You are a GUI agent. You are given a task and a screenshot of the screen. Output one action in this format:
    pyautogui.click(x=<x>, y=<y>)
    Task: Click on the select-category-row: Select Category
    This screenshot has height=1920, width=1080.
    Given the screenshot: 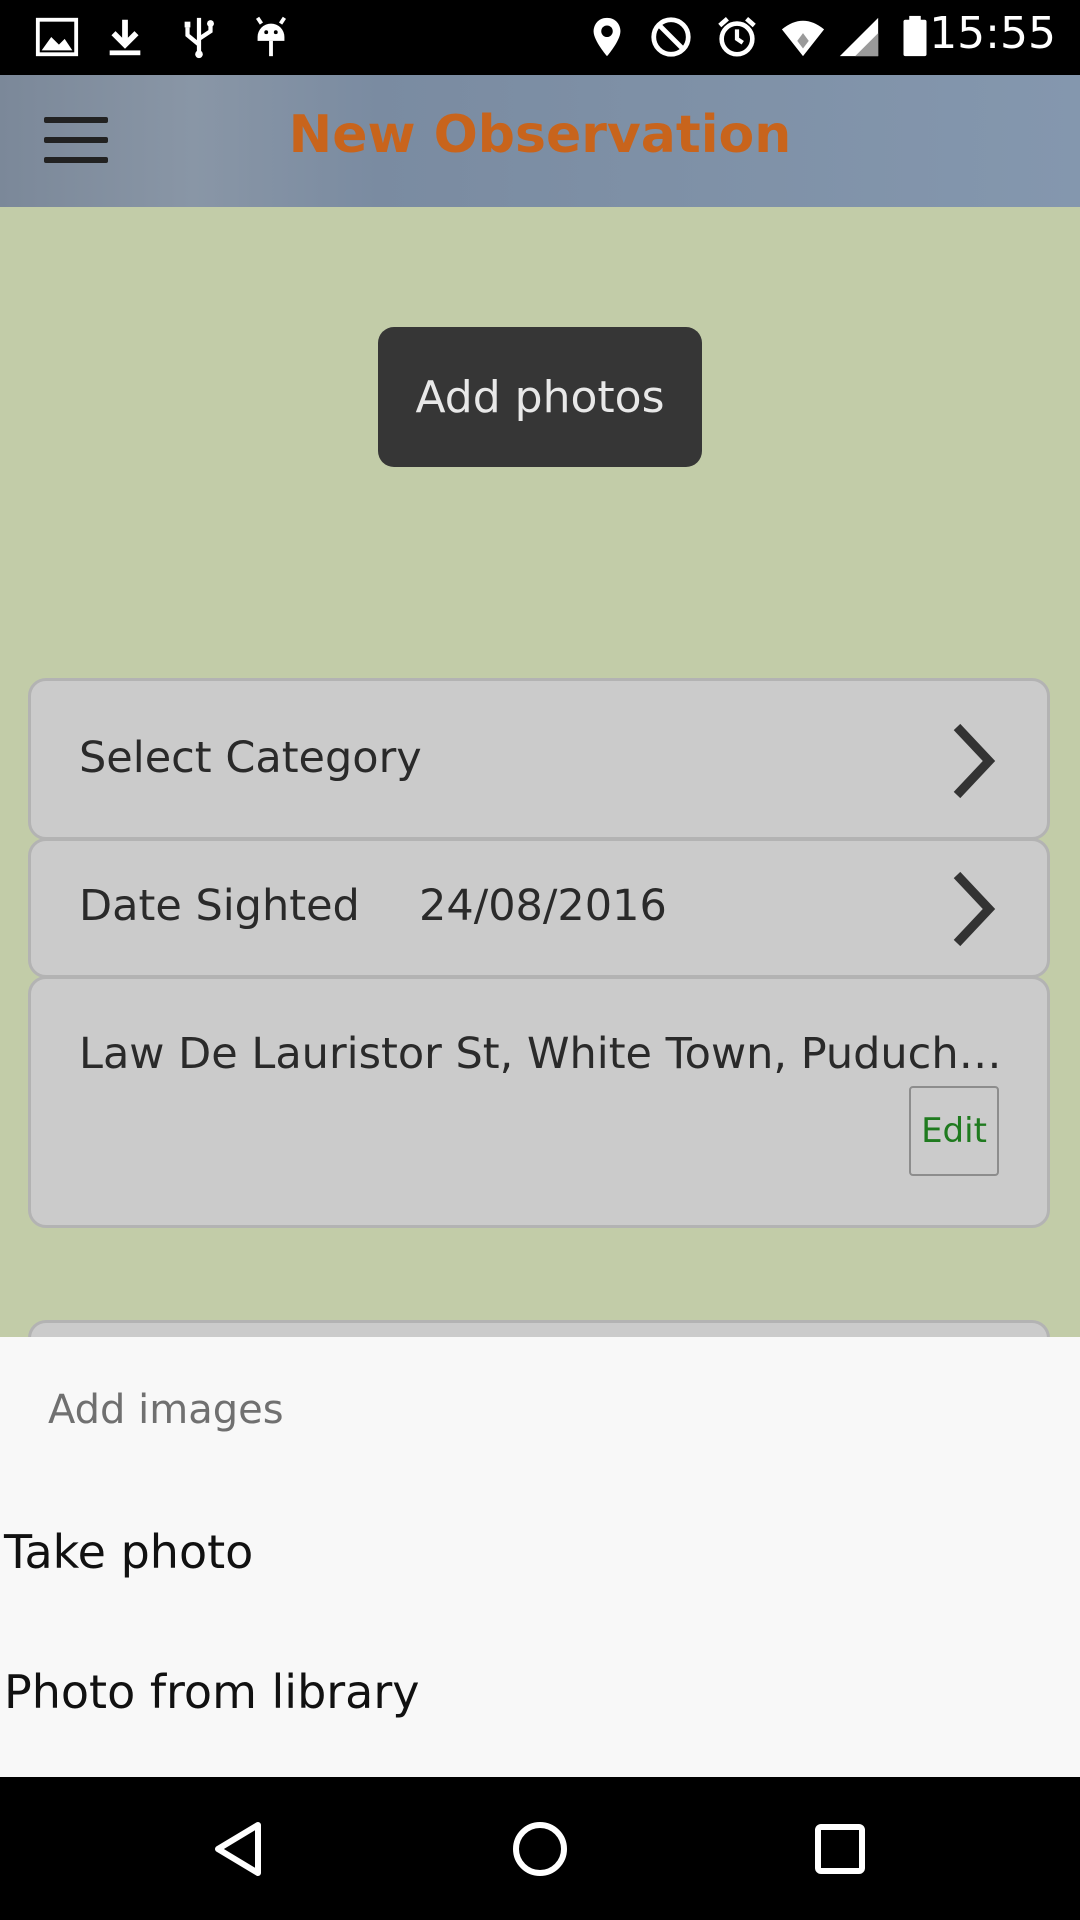 What is the action you would take?
    pyautogui.click(x=539, y=759)
    